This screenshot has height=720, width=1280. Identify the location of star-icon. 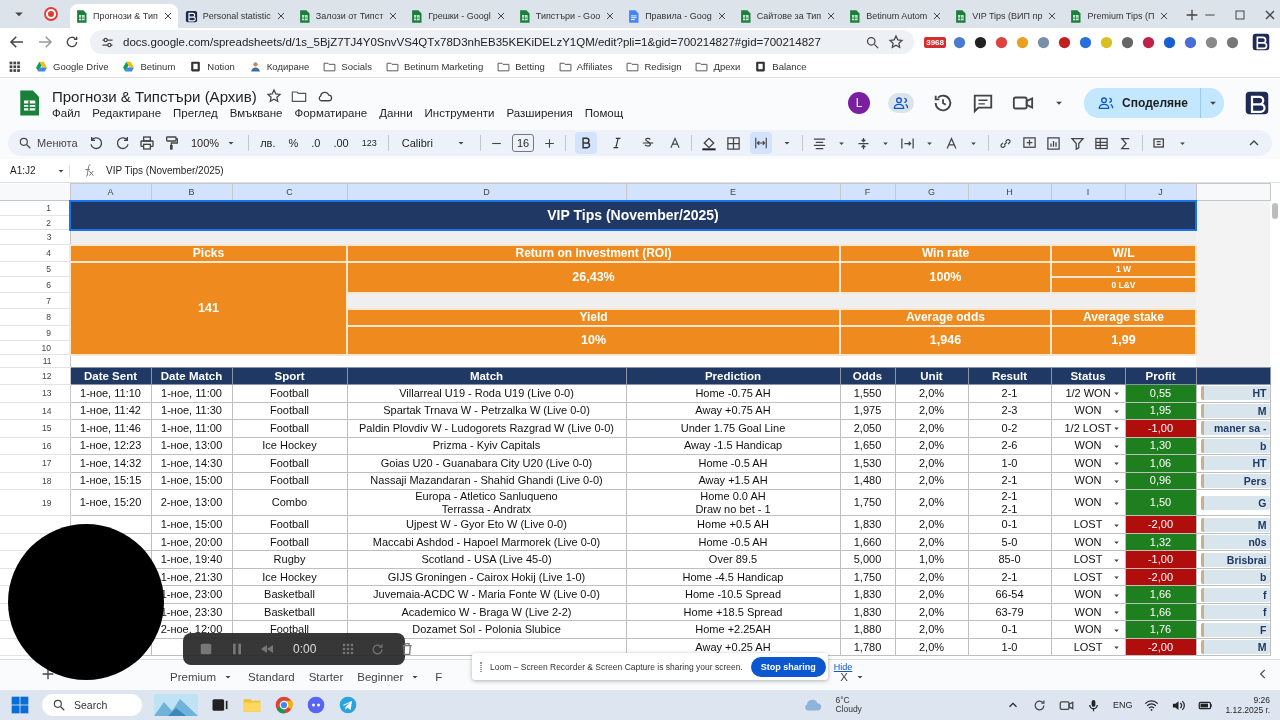
(273, 96).